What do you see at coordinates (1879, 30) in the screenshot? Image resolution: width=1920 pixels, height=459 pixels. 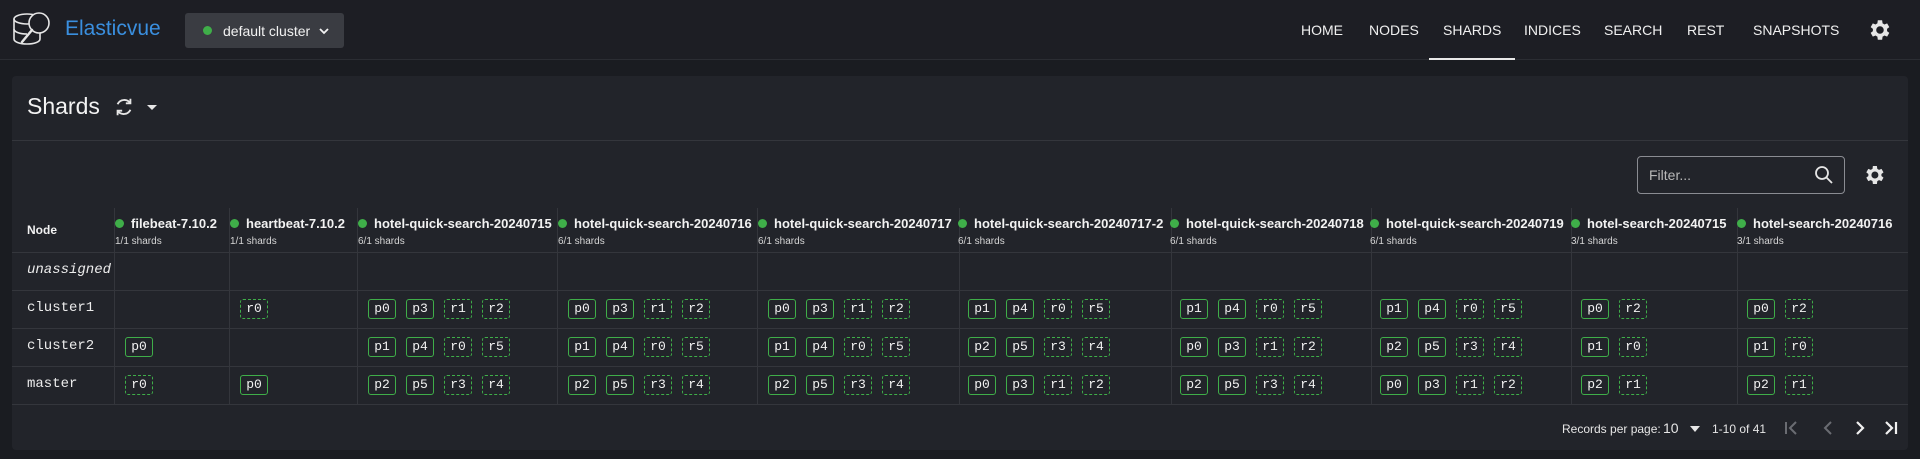 I see `settings-gear-icon` at bounding box center [1879, 30].